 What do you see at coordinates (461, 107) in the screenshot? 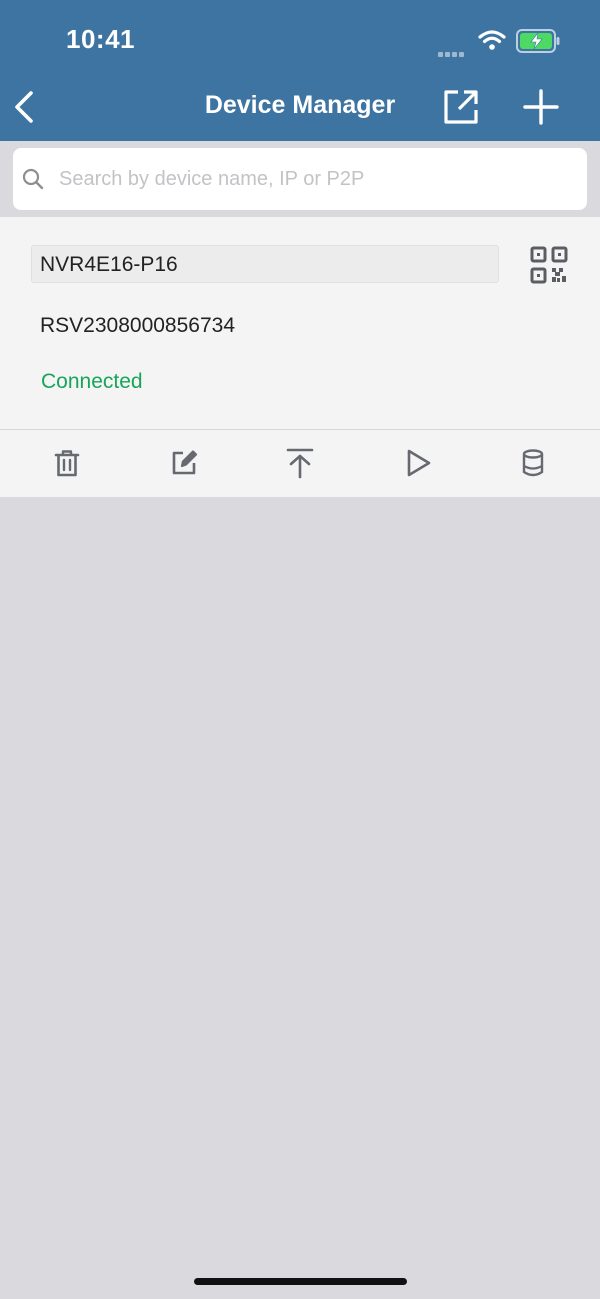
I see `share-icon` at bounding box center [461, 107].